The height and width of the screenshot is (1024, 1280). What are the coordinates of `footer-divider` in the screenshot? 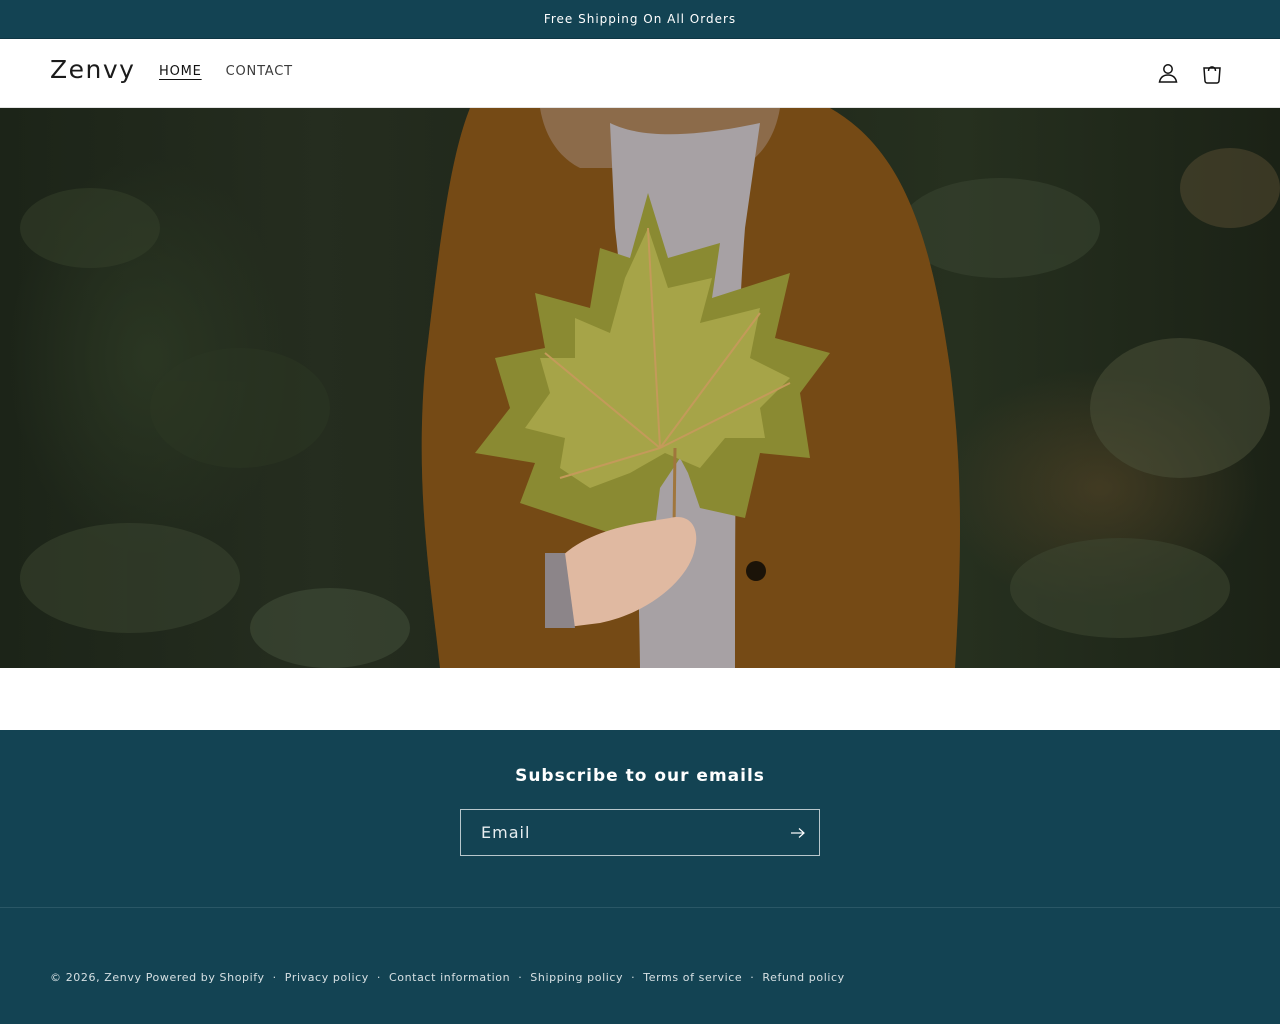 It's located at (640, 907).